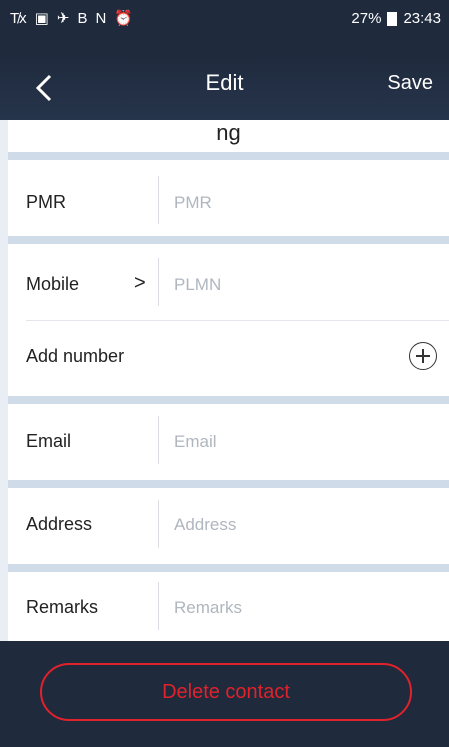 Image resolution: width=449 pixels, height=747 pixels. What do you see at coordinates (101, 18) in the screenshot?
I see `nfc-icon: N` at bounding box center [101, 18].